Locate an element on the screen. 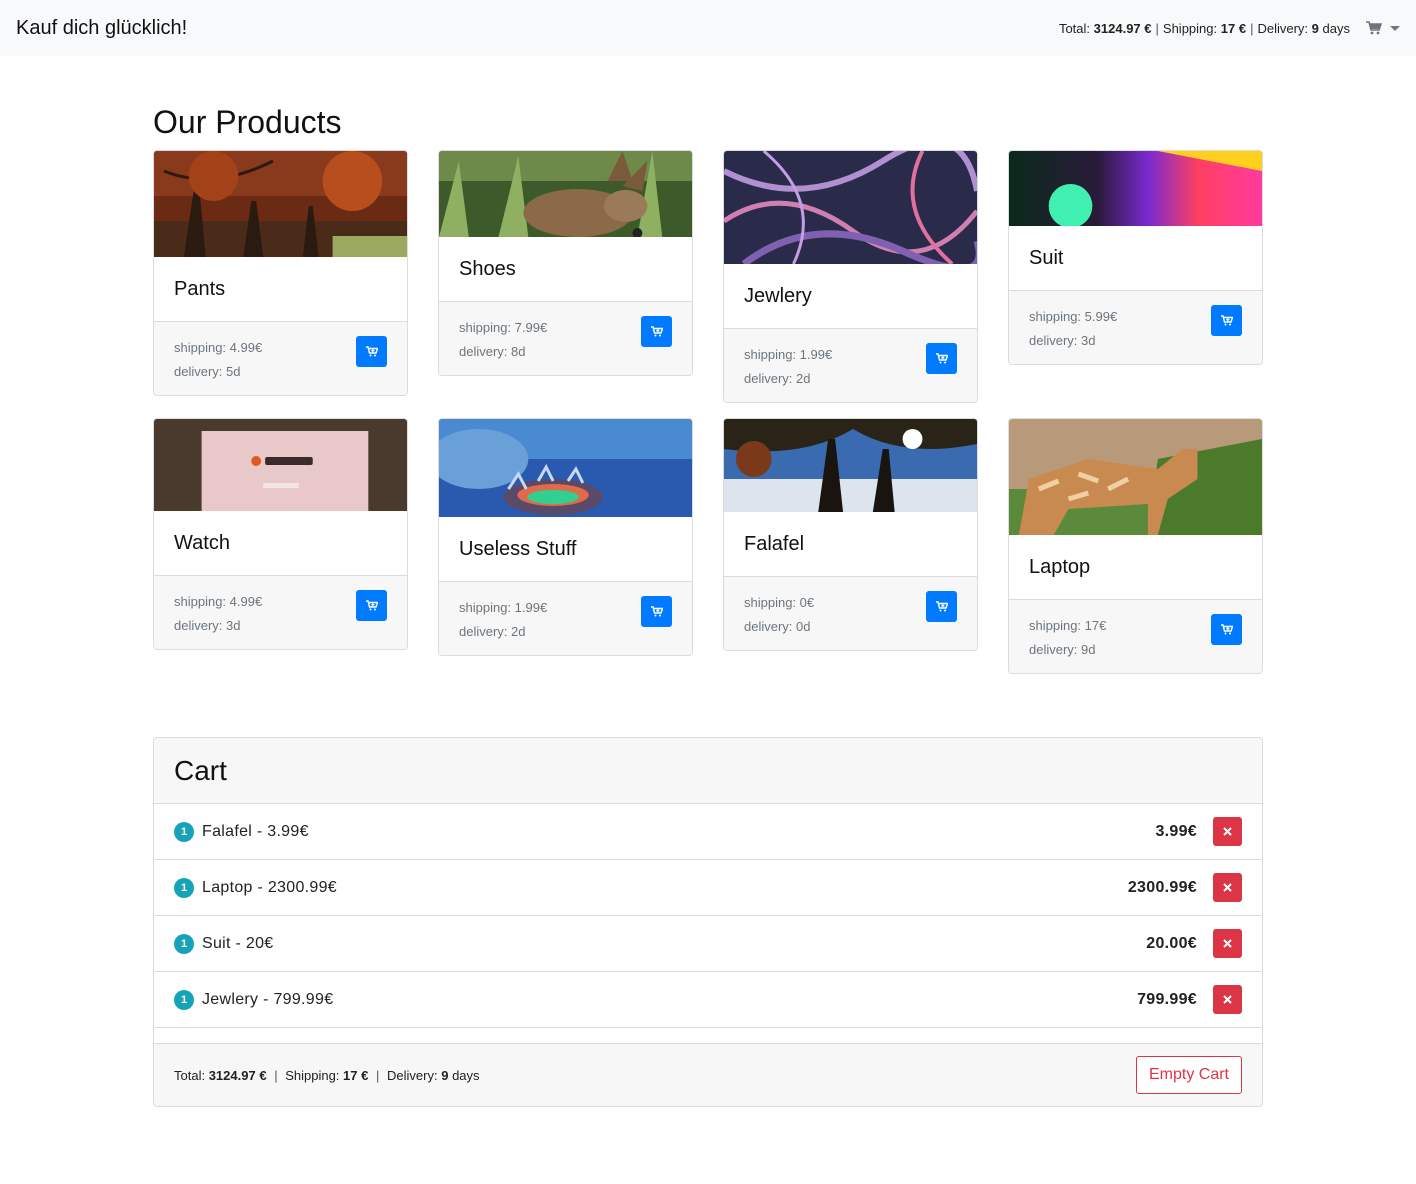 This screenshot has width=1416, height=1184. cart-title: Cart is located at coordinates (708, 771).